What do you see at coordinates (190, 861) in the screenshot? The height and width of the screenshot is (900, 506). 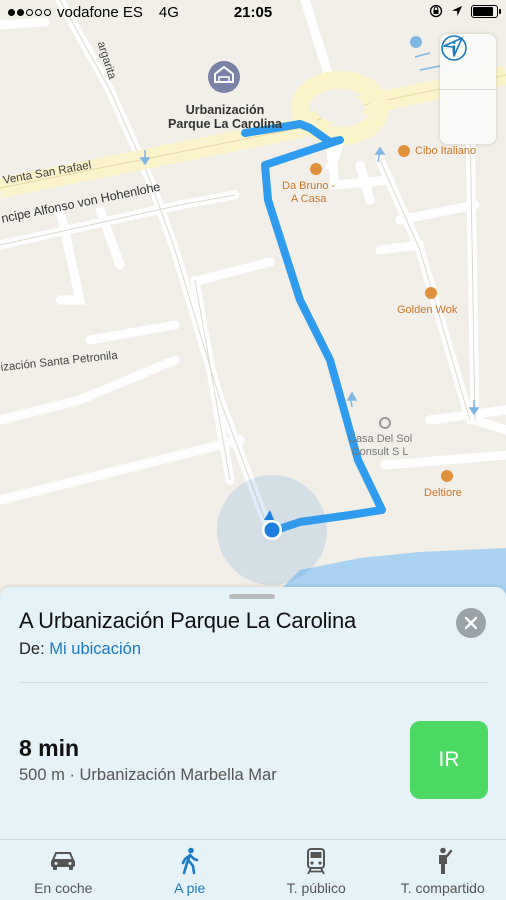 I see `walk-icon` at bounding box center [190, 861].